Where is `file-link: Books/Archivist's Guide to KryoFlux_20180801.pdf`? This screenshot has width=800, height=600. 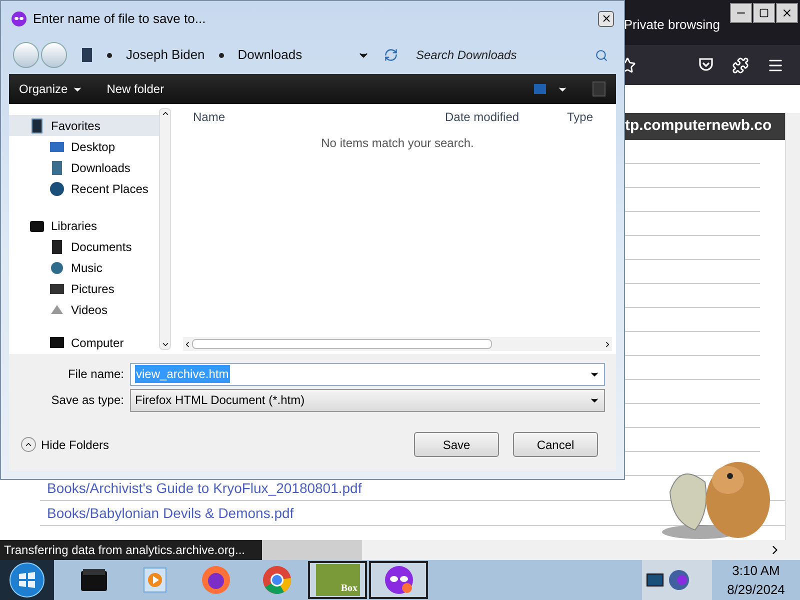
file-link: Books/Archivist's Guide to KryoFlux_20180801.pdf is located at coordinates (204, 488).